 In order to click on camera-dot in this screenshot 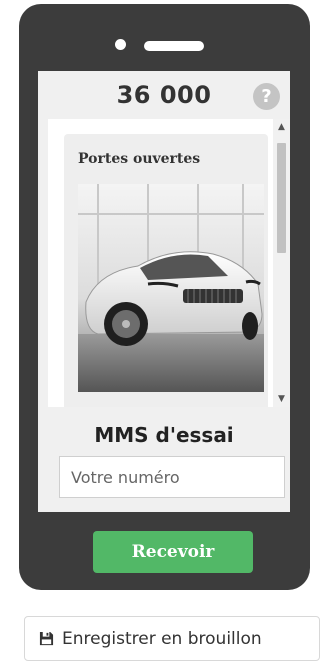, I will do `click(120, 44)`.